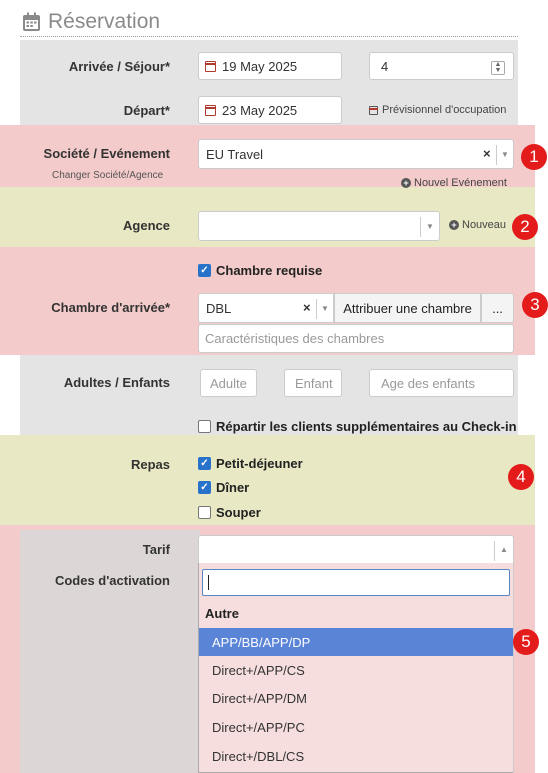 The height and width of the screenshot is (773, 548). Describe the element at coordinates (260, 110) in the screenshot. I see `departure-date-value: 23 May 2025` at that location.